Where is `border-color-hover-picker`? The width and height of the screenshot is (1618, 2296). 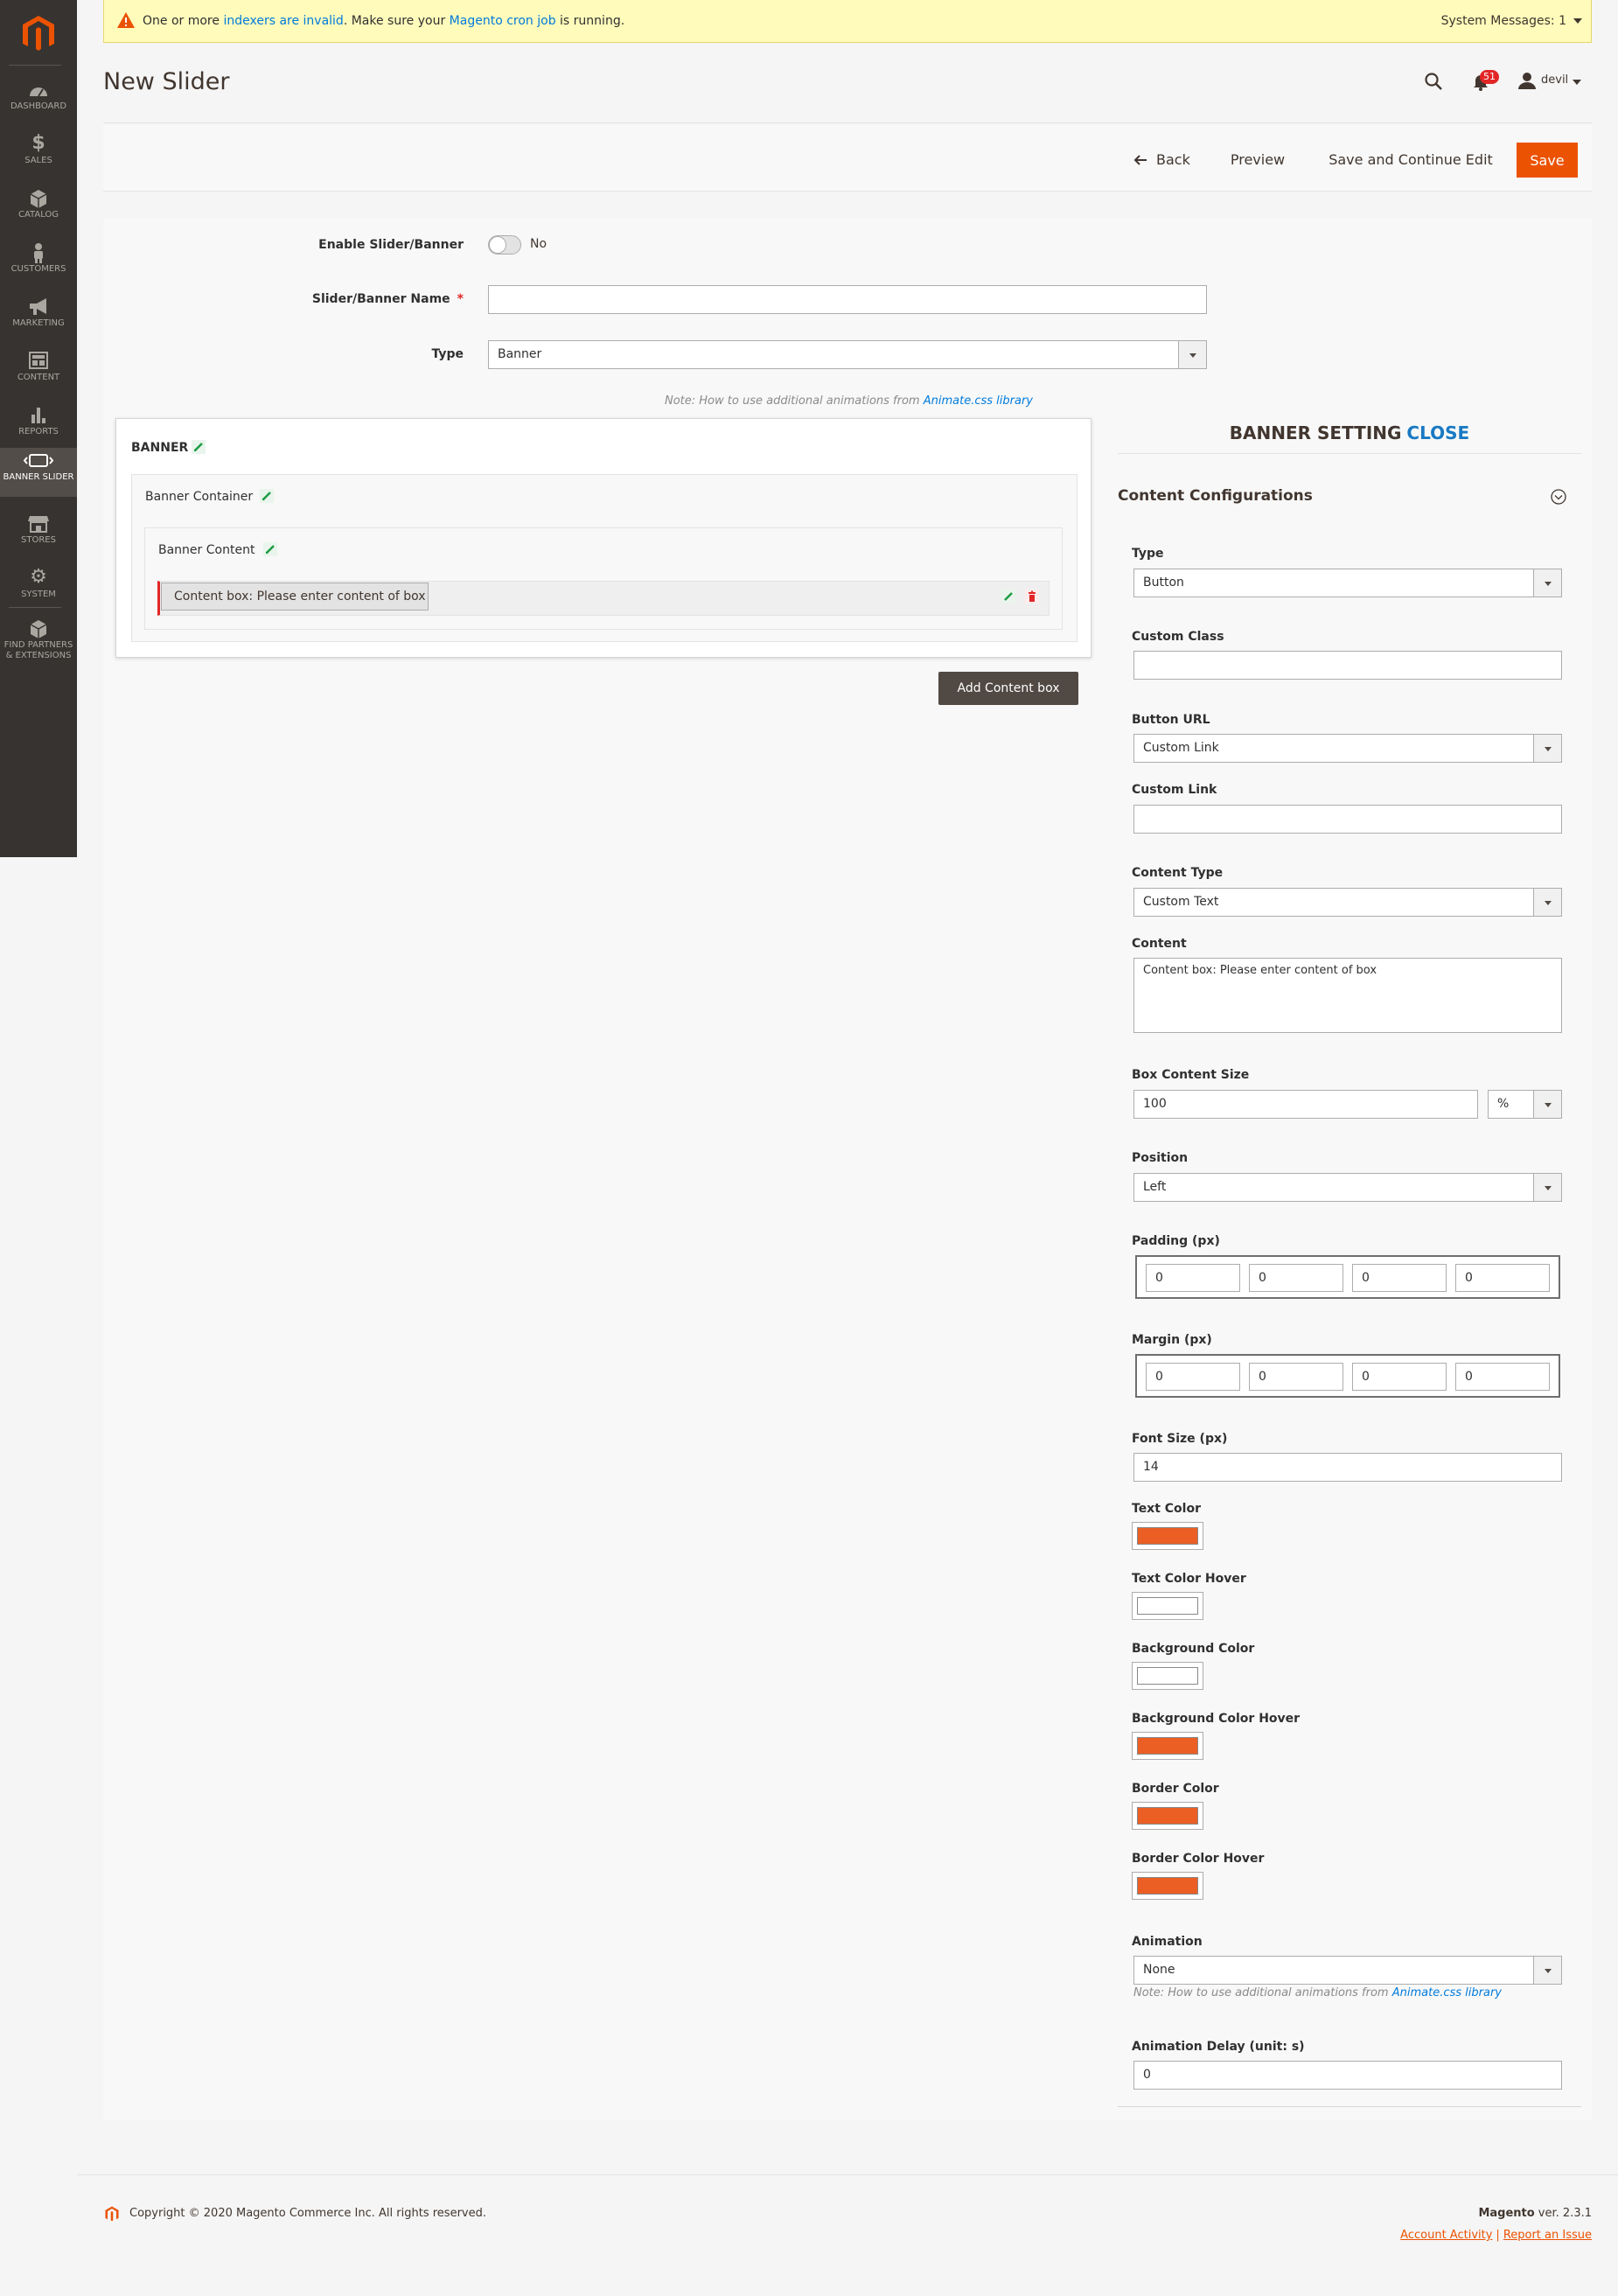 border-color-hover-picker is located at coordinates (1167, 1886).